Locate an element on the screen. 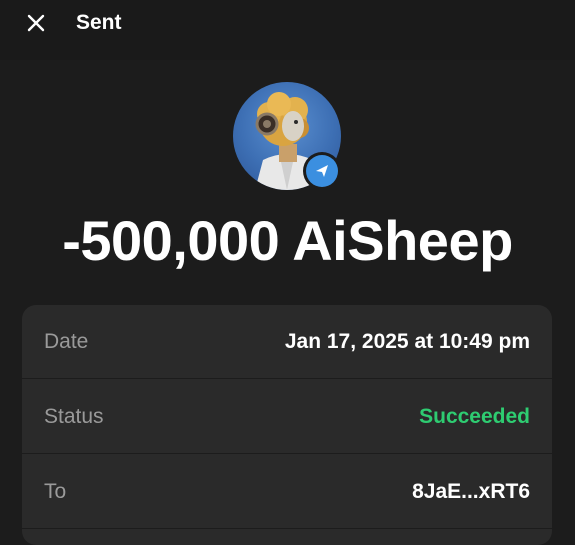 The height and width of the screenshot is (545, 575). page-title: Sent is located at coordinates (99, 22).